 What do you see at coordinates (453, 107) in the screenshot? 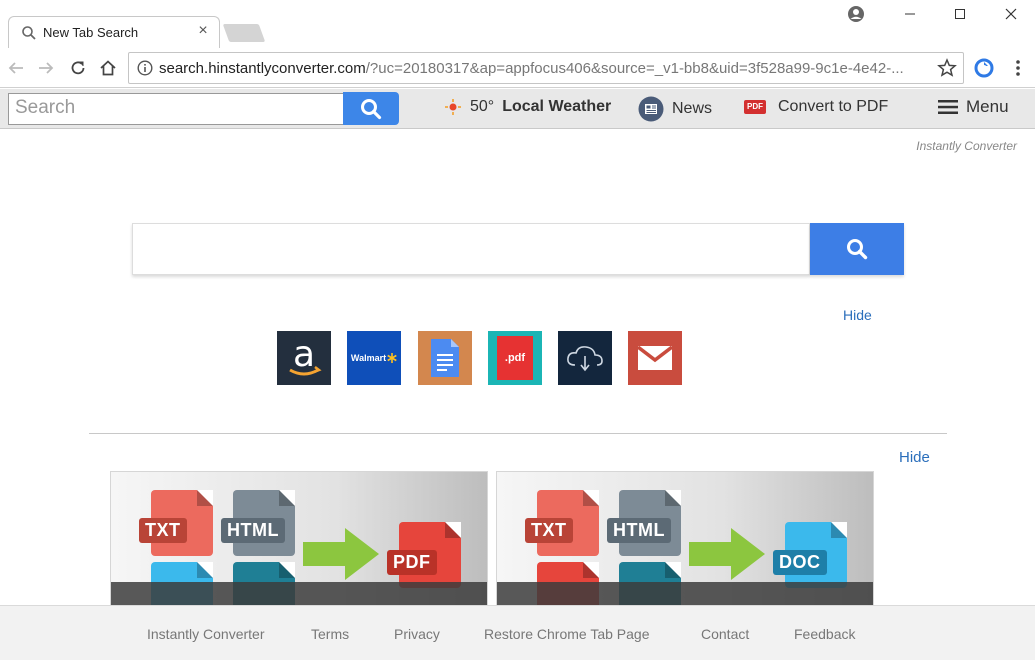
I see `sun-icon` at bounding box center [453, 107].